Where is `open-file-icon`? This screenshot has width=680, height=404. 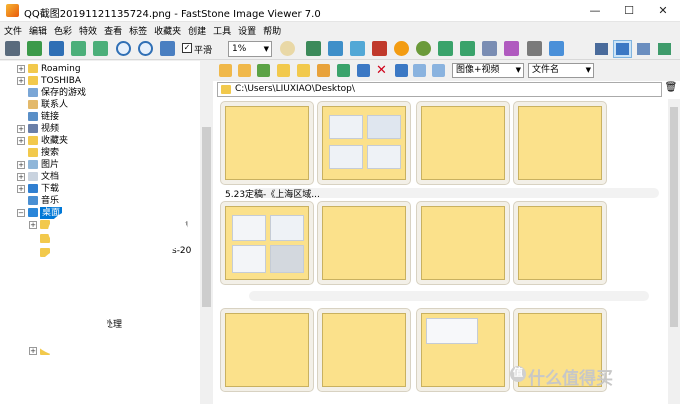 open-file-icon is located at coordinates (34, 48).